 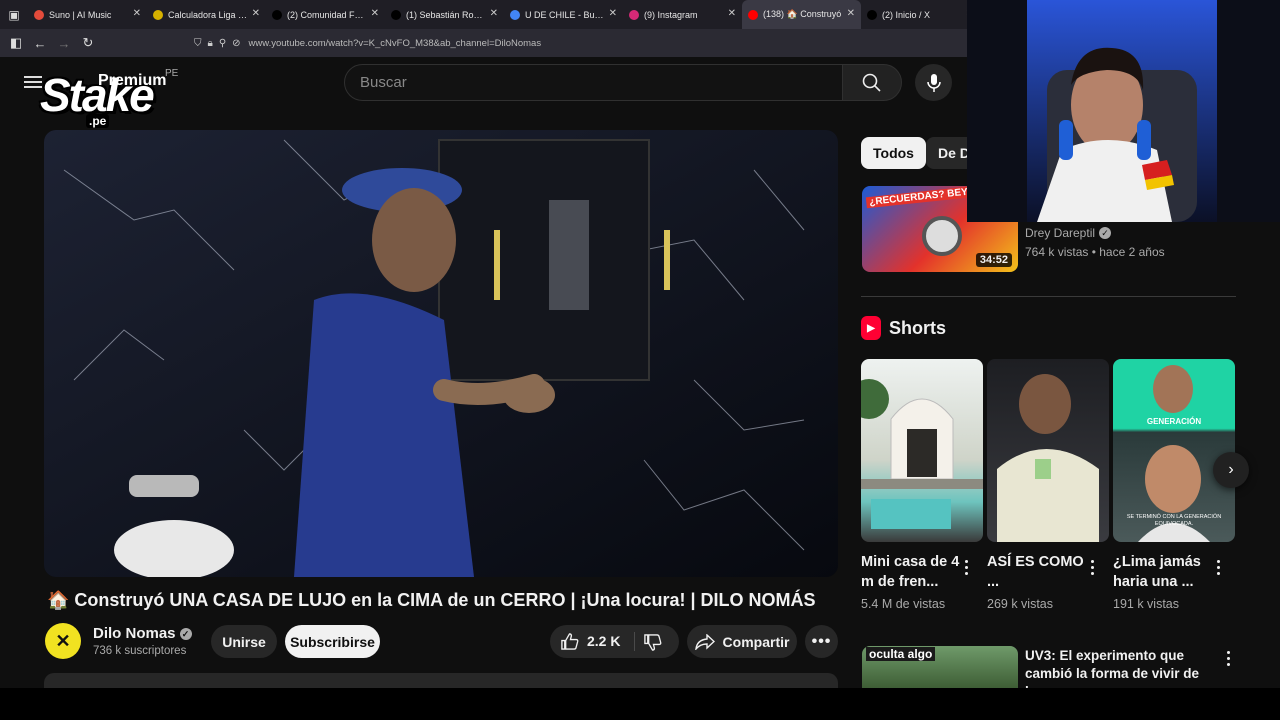 I want to click on suno-icon, so click(x=39, y=14).